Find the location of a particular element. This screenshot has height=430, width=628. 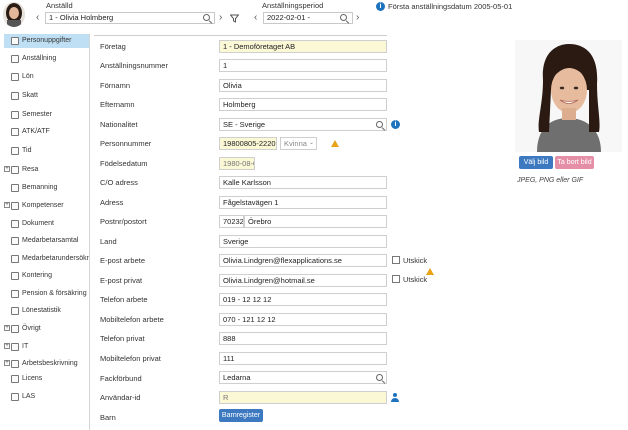

sidebar-item: + Kompetenser is located at coordinates (46, 206).